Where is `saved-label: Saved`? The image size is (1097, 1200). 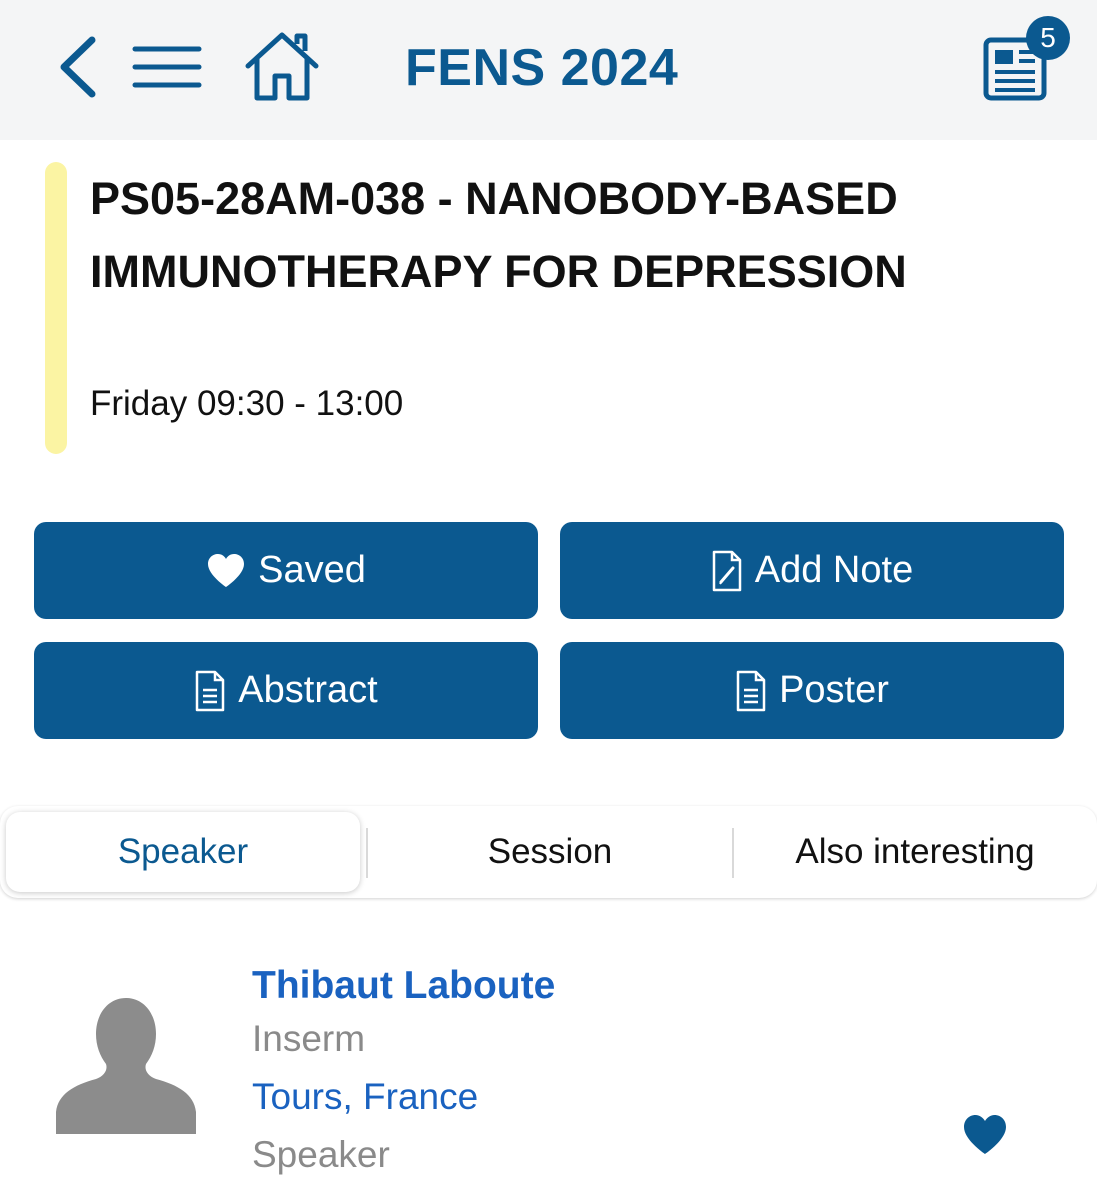 saved-label: Saved is located at coordinates (312, 570).